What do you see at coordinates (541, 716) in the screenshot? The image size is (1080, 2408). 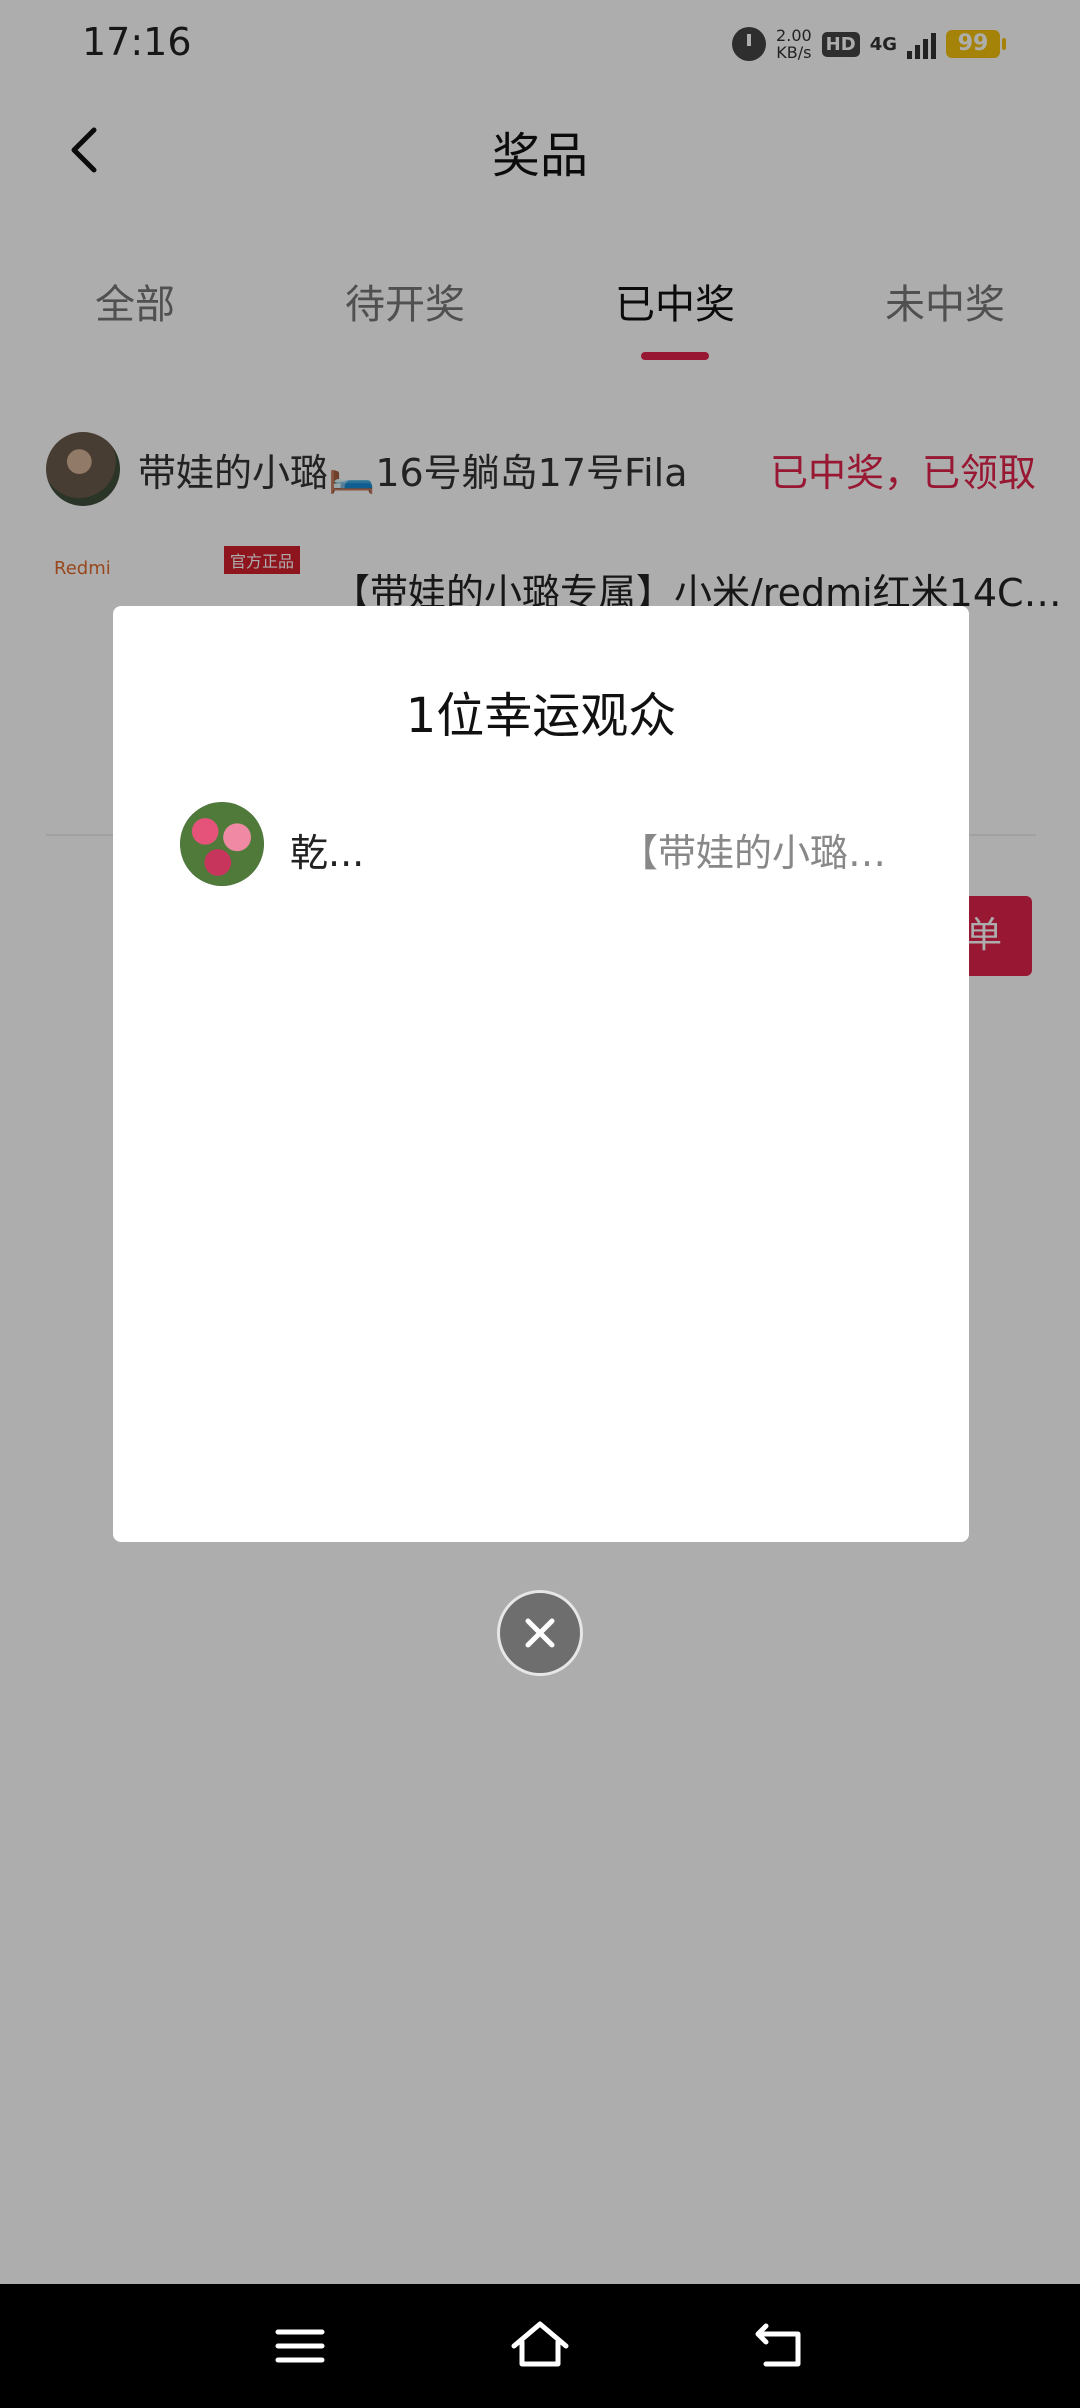 I see `modal-title: 1位幸运观众` at bounding box center [541, 716].